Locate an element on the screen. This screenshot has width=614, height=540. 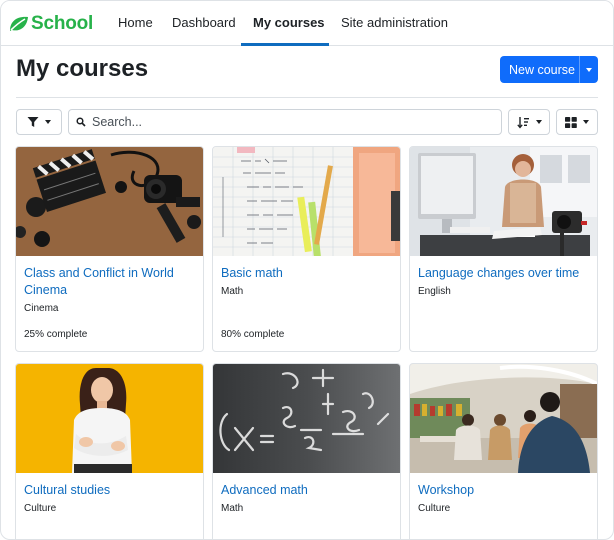
course-image-chalkboard is located at coordinates (306, 418).